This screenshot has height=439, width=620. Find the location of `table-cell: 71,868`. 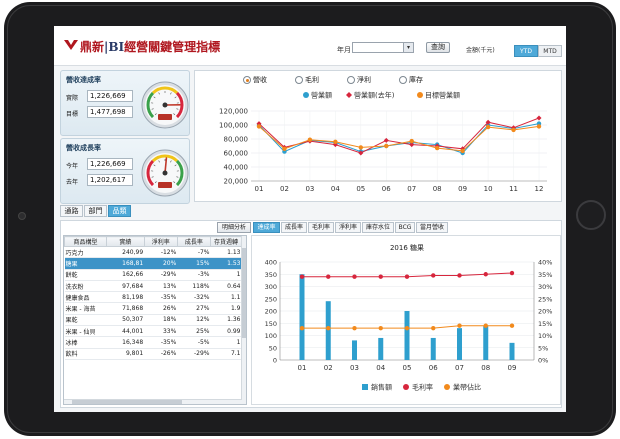

table-cell: 71,868 is located at coordinates (125, 308).